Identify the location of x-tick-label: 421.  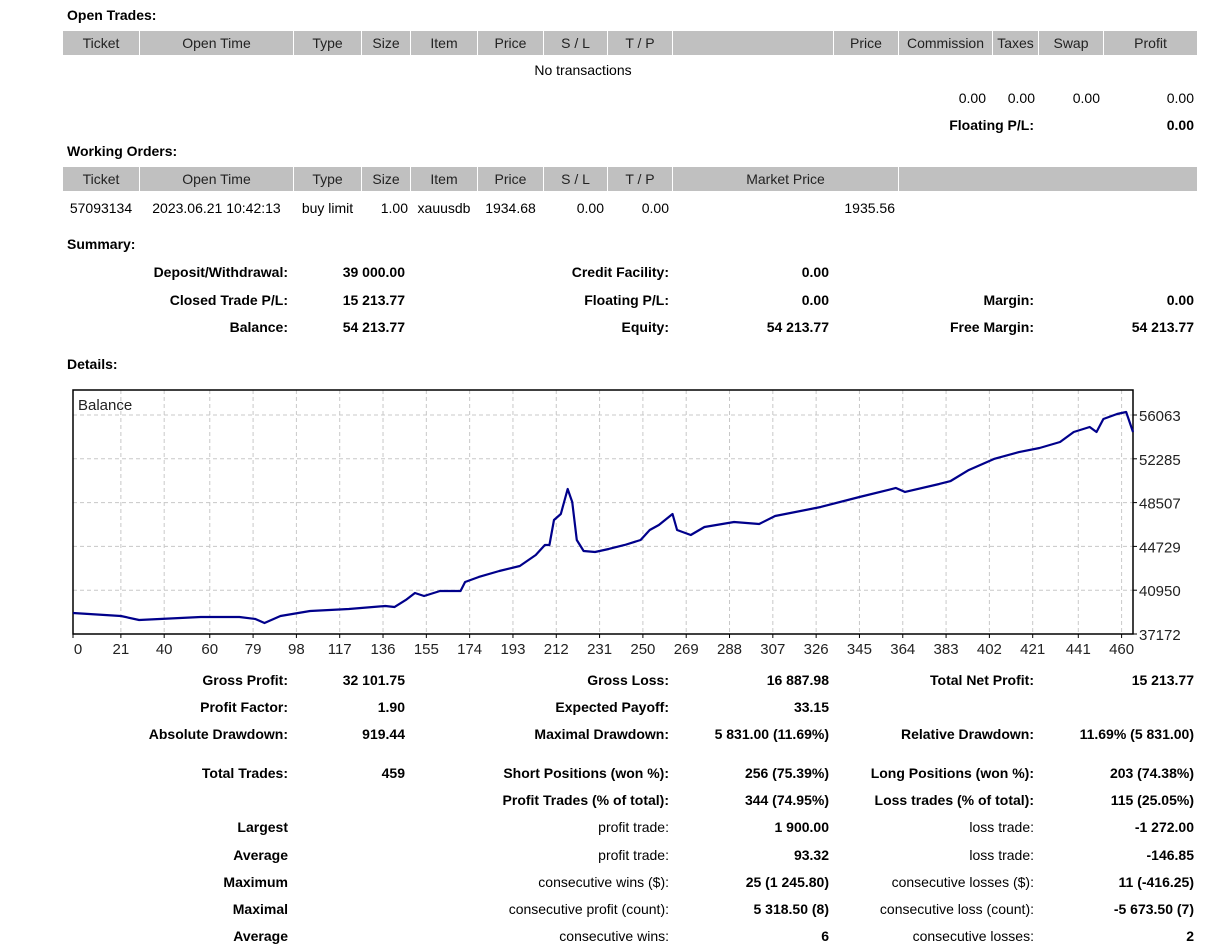
(1032, 649).